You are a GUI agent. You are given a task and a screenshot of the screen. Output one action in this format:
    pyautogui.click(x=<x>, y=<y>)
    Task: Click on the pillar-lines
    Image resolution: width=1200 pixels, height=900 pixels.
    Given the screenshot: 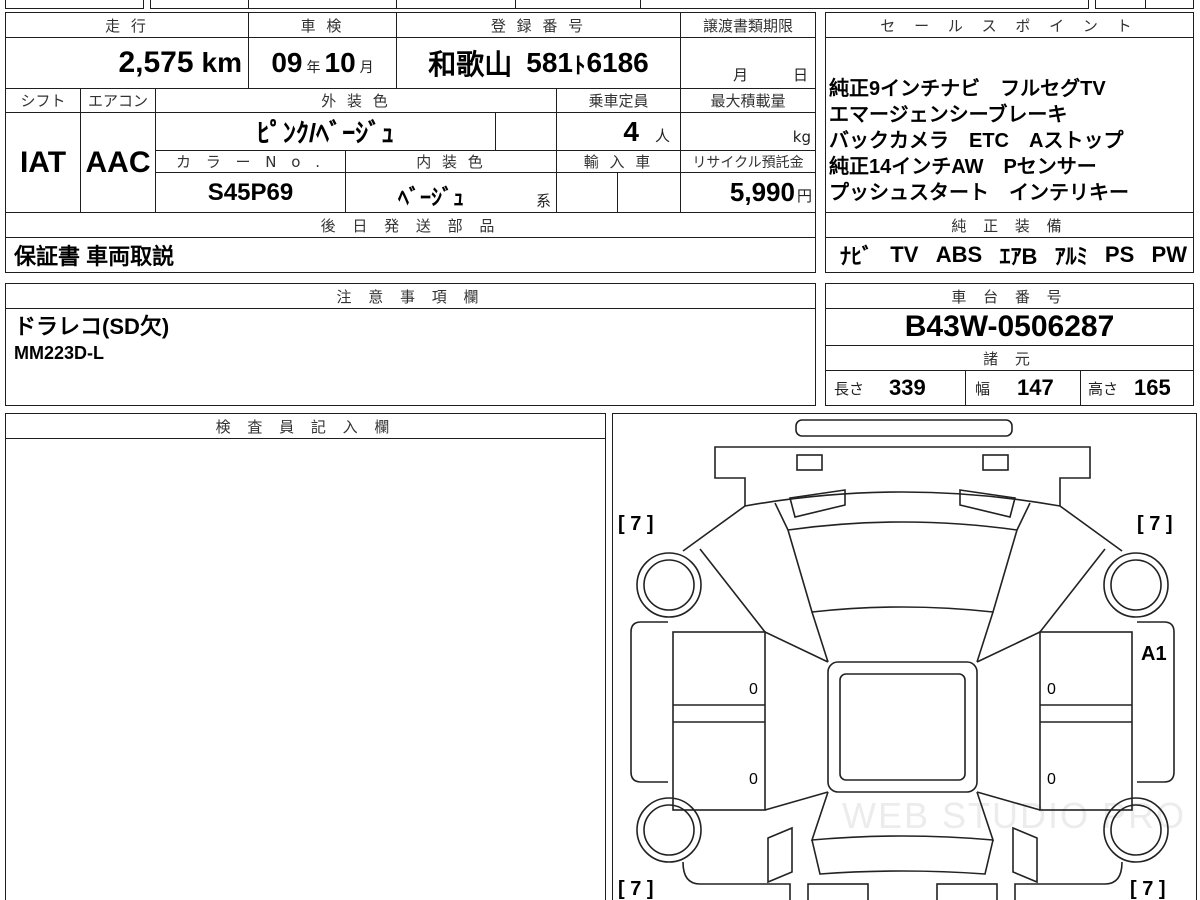 What is the action you would take?
    pyautogui.click(x=796, y=656)
    